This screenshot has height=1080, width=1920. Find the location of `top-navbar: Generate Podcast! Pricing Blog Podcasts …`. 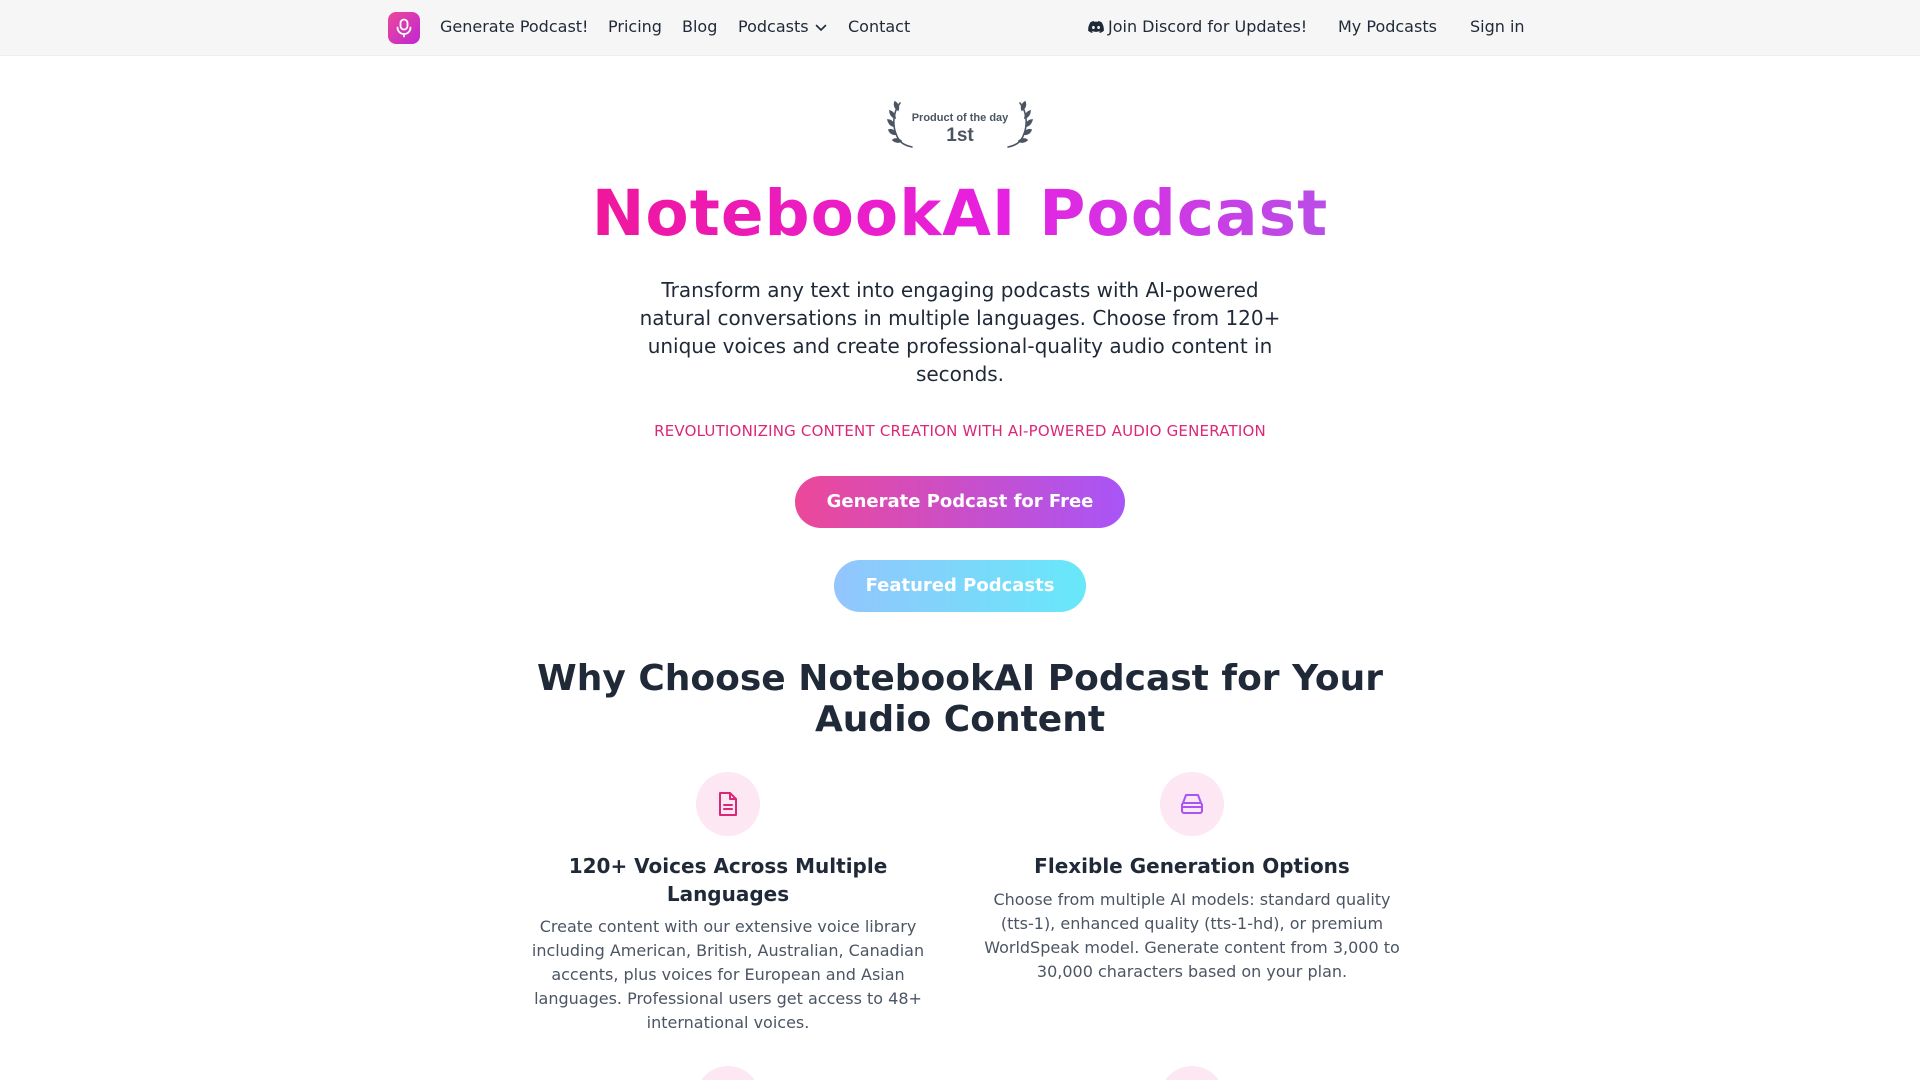

top-navbar: Generate Podcast! Pricing Blog Podcasts … is located at coordinates (960, 28).